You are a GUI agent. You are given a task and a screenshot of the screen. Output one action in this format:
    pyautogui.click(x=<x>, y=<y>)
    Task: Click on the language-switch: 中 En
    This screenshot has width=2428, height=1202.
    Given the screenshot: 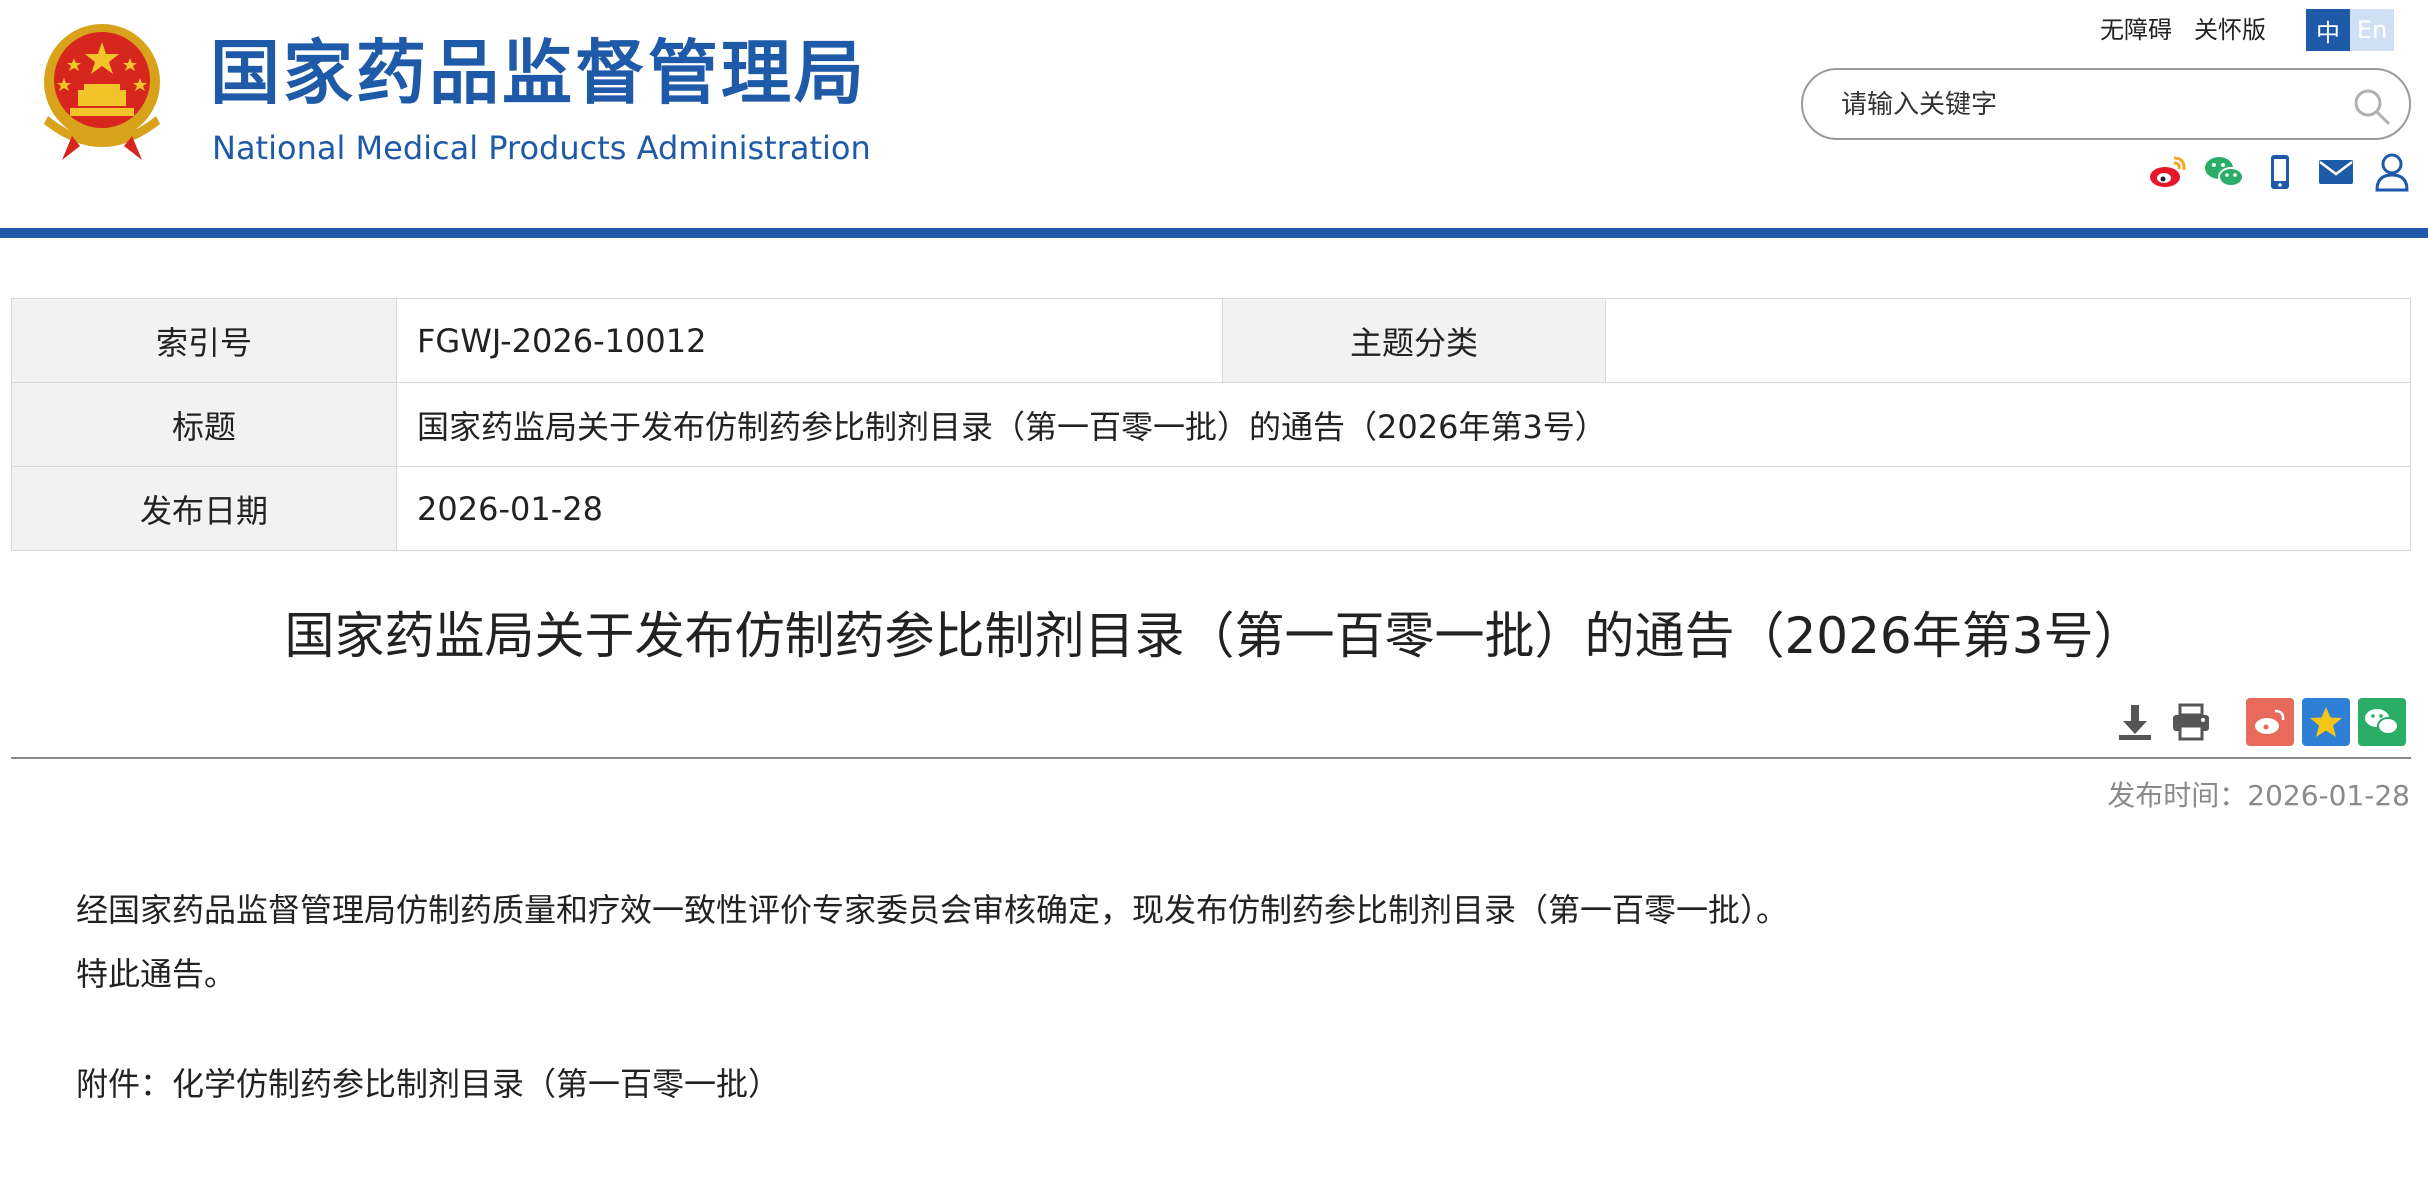 What is the action you would take?
    pyautogui.click(x=2350, y=30)
    